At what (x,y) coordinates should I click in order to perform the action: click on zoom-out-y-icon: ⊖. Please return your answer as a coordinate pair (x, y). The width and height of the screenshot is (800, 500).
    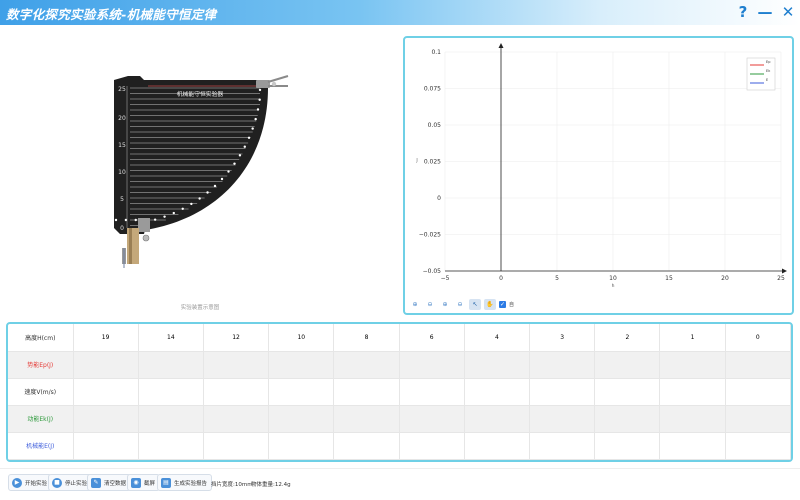
    Looking at the image, I should click on (460, 304).